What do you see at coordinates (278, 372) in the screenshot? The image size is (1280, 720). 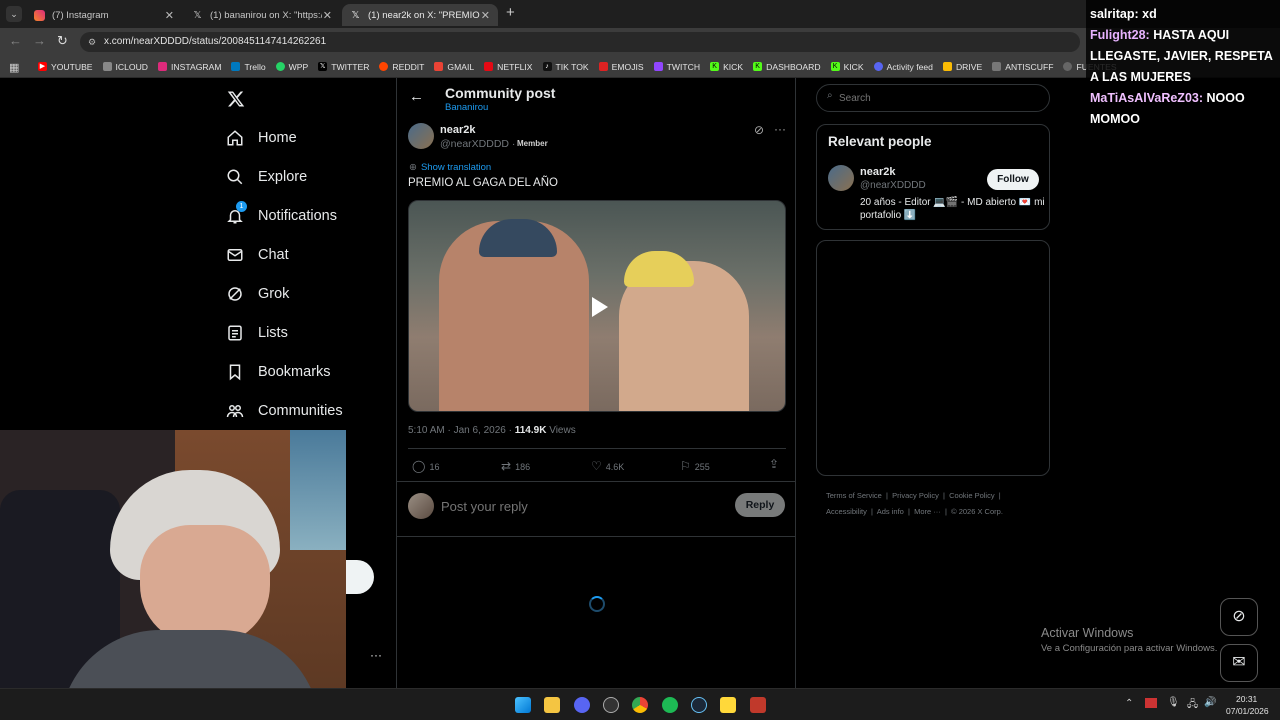 I see `sidebar-item-bookmarks: Bookmarks` at bounding box center [278, 372].